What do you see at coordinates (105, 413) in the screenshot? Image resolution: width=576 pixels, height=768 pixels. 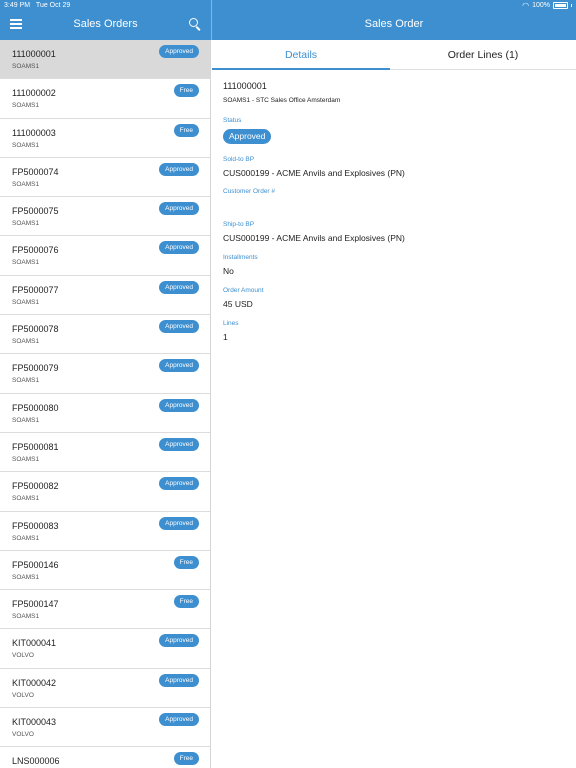 I see `order-list-item: FP5000080 SOAMS1 Approved` at bounding box center [105, 413].